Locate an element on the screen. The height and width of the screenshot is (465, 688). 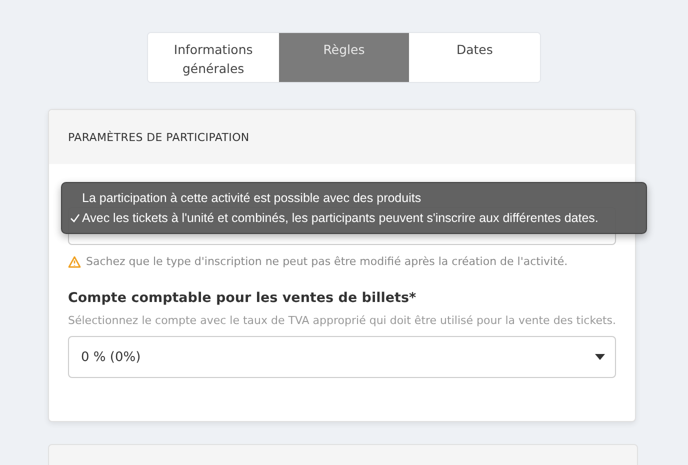
section-title: PARAMÈTRES DE PARTICIPATION is located at coordinates (159, 137).